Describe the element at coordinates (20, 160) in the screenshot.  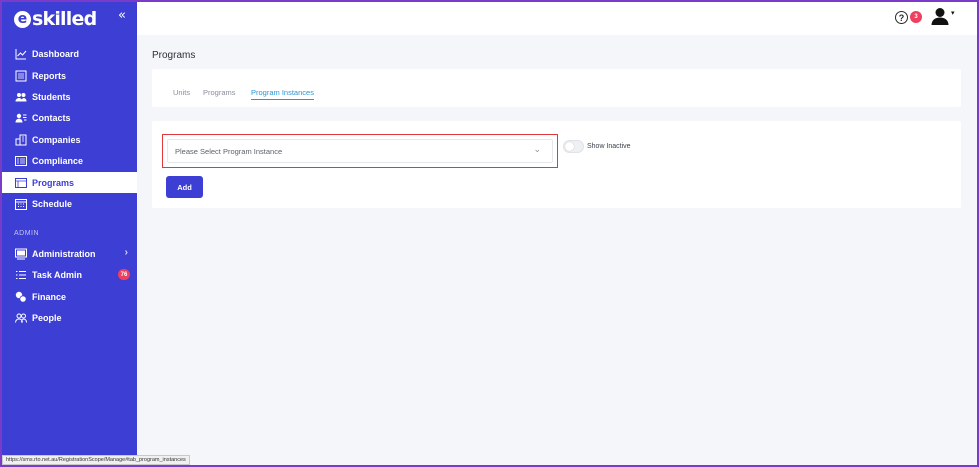
I see `compliance-icon` at that location.